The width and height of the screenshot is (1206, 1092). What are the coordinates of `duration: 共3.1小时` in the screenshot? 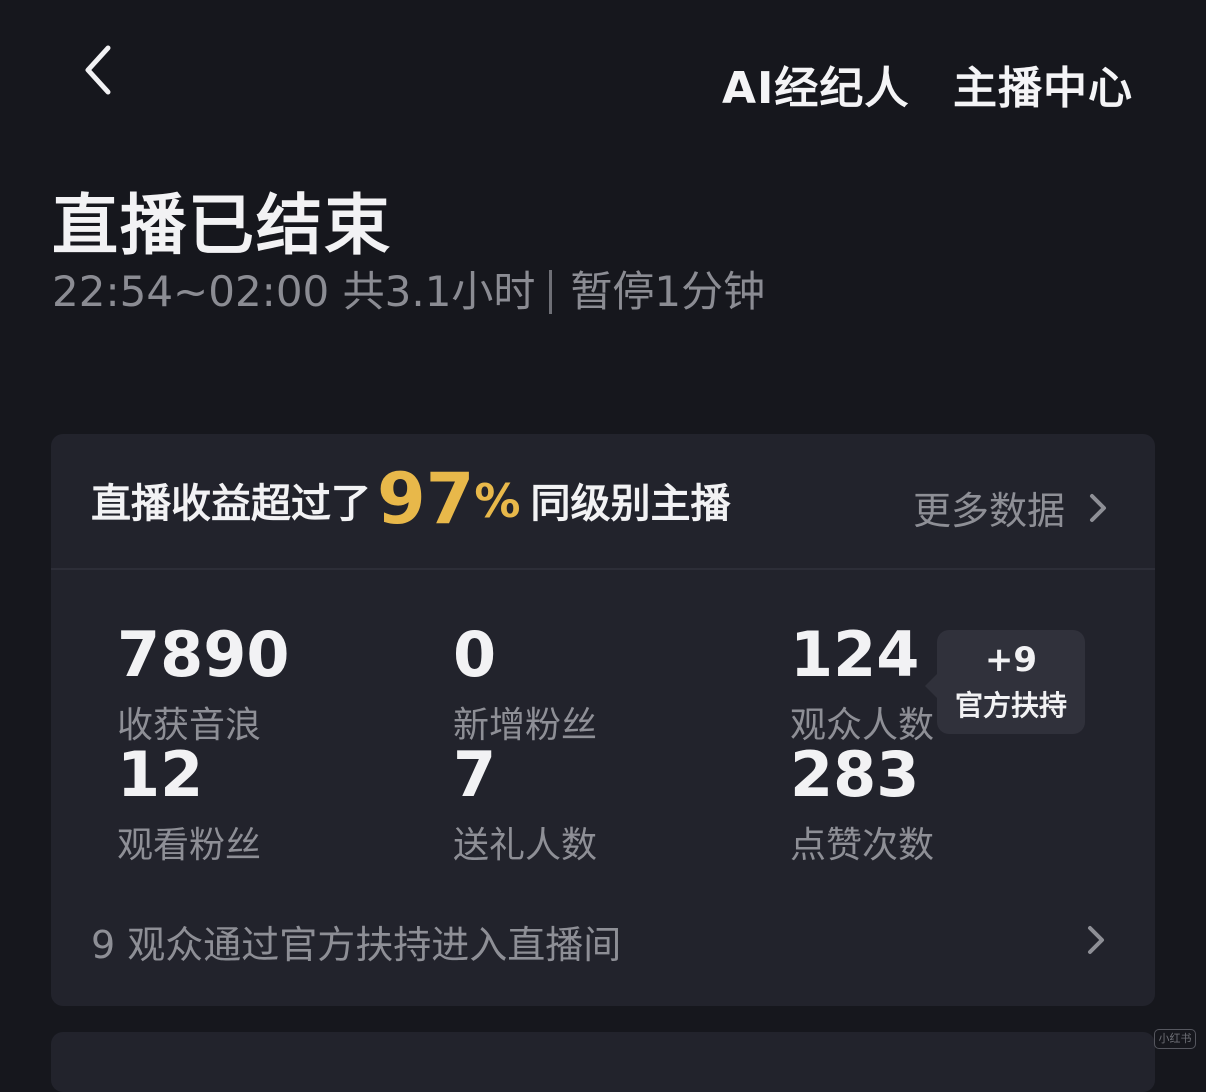 It's located at (439, 291).